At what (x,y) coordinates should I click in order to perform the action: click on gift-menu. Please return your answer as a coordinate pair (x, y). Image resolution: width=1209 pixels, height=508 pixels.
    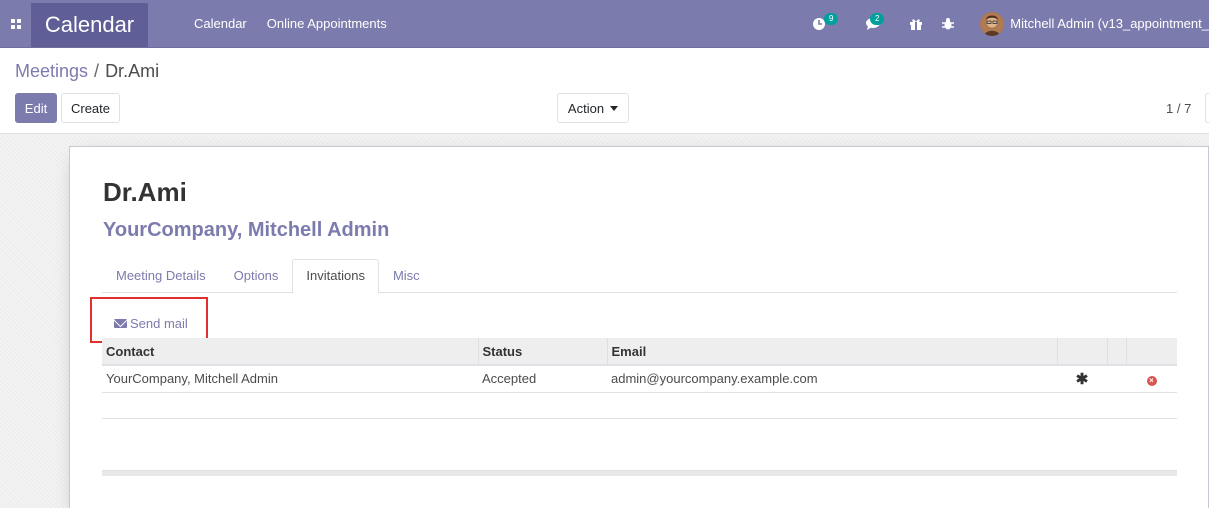
    Looking at the image, I should click on (916, 23).